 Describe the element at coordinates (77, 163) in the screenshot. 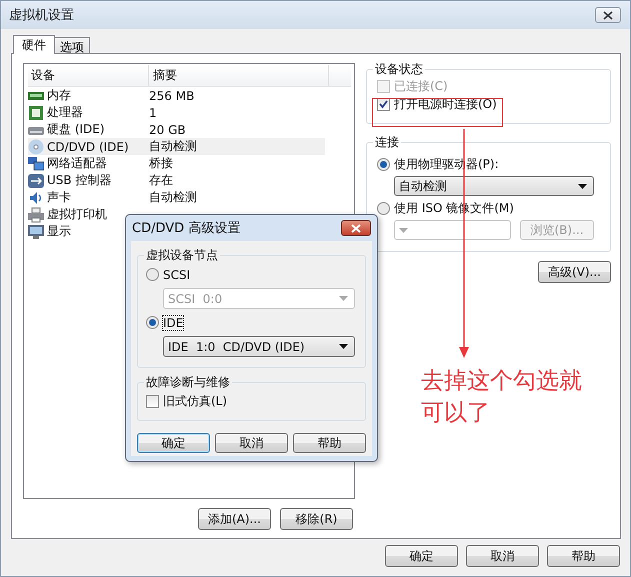

I see `device-name: 网络适配器` at that location.